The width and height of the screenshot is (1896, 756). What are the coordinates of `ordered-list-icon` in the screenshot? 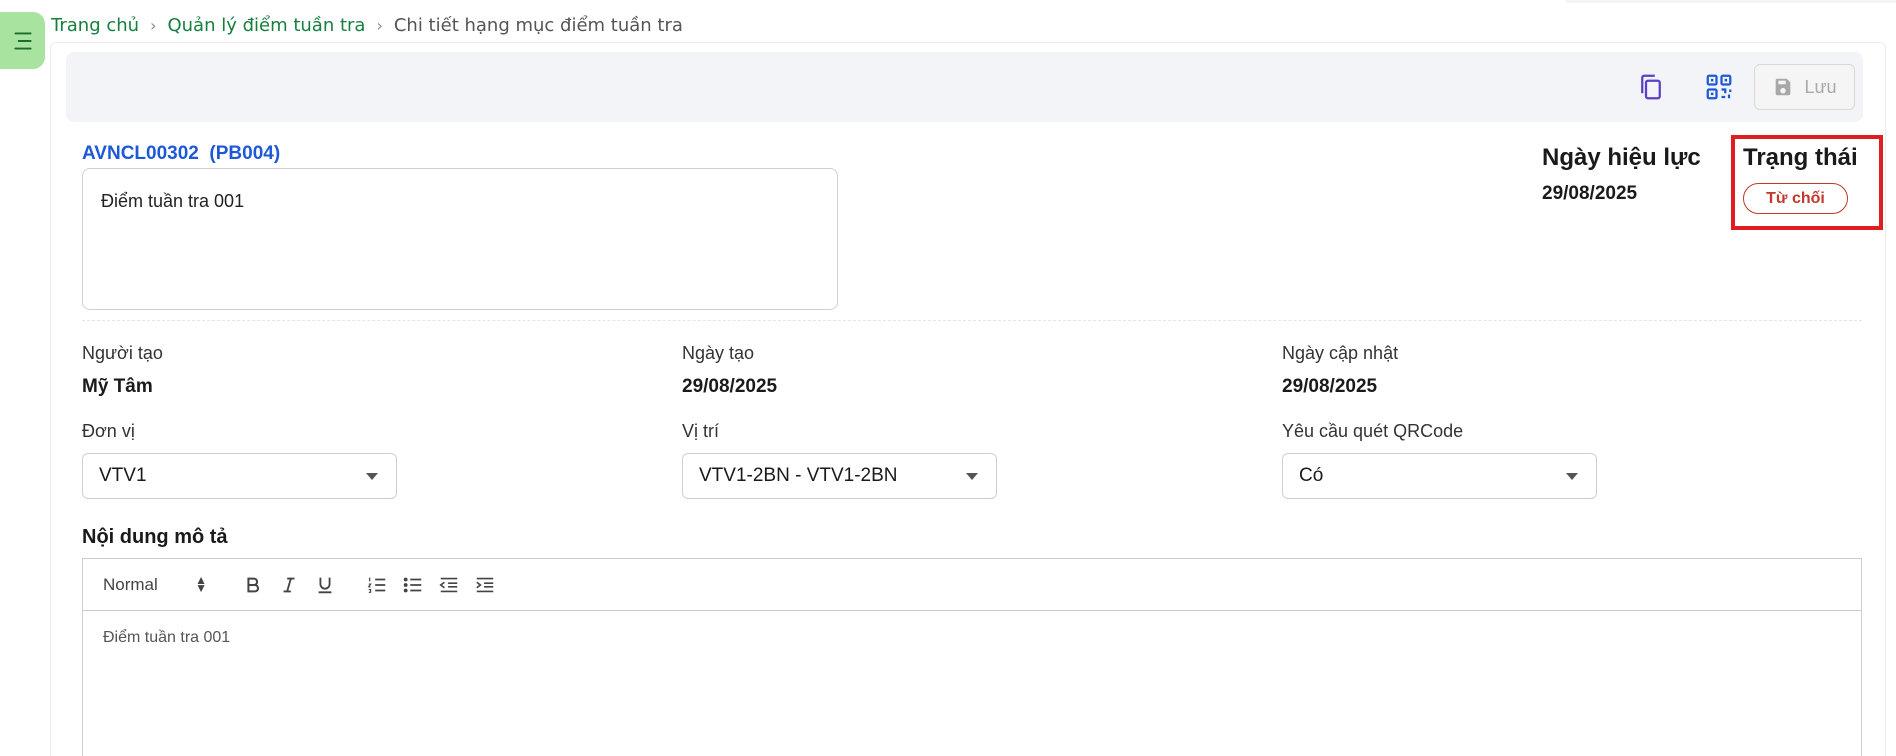 It's located at (376, 585).